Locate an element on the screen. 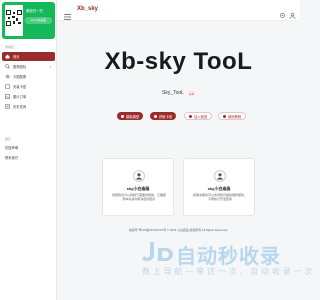  card-text: 捐赠本服务可以支持我们继续维修服务，不再执行开发变换 is located at coordinates (219, 197).